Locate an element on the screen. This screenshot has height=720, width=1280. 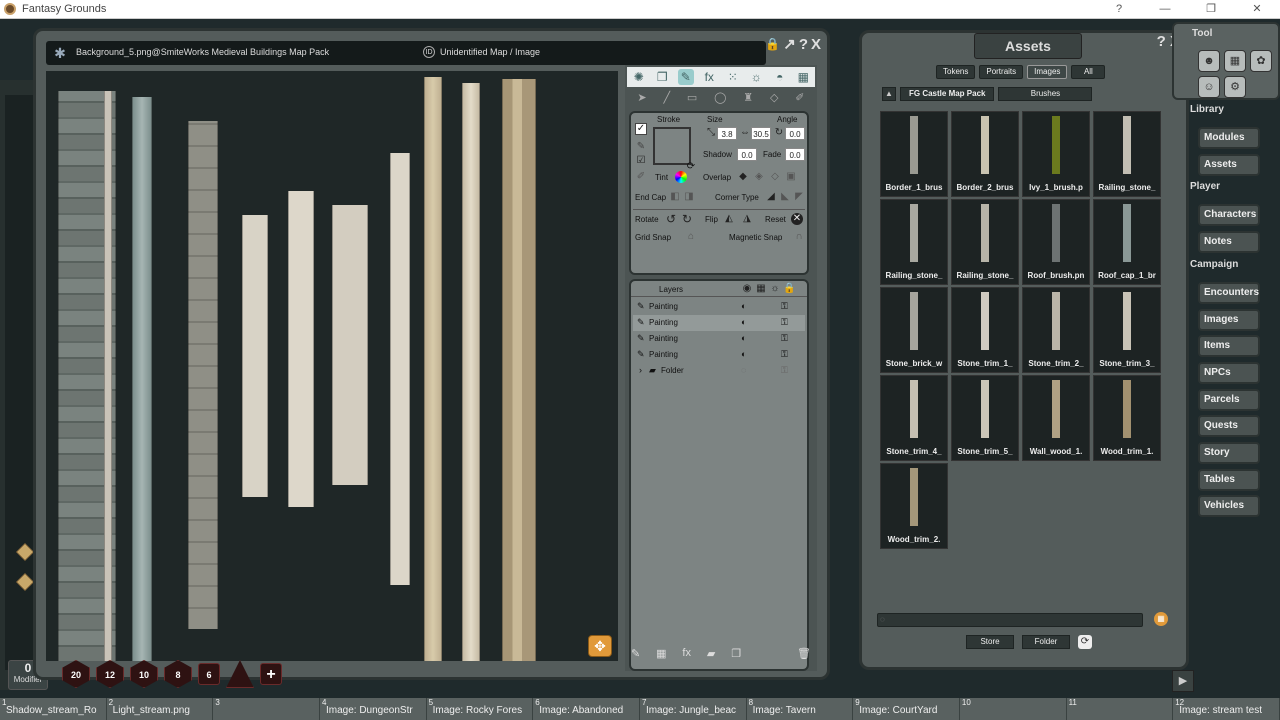
grid-snap-icon: ⌂ is located at coordinates (691, 237).